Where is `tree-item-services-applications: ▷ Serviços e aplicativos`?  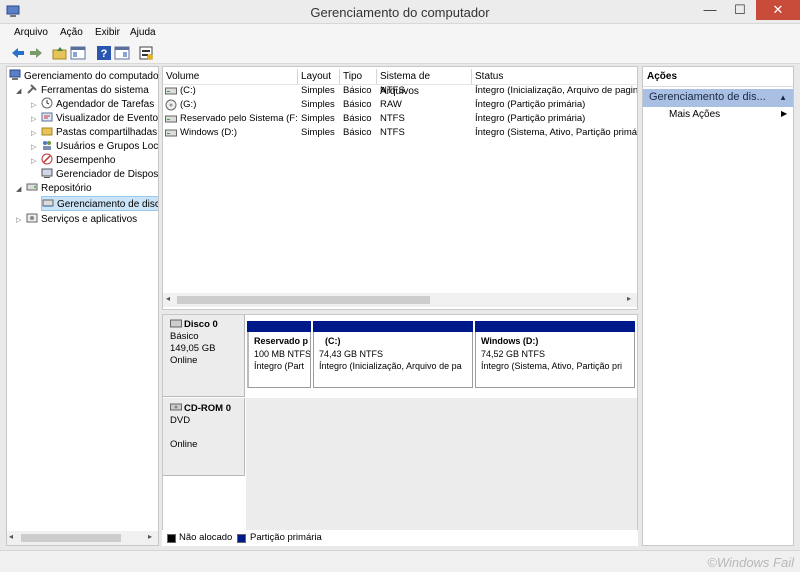
tree-item-services-applications: ▷ Serviços e aplicativos is located at coordinates (76, 219).